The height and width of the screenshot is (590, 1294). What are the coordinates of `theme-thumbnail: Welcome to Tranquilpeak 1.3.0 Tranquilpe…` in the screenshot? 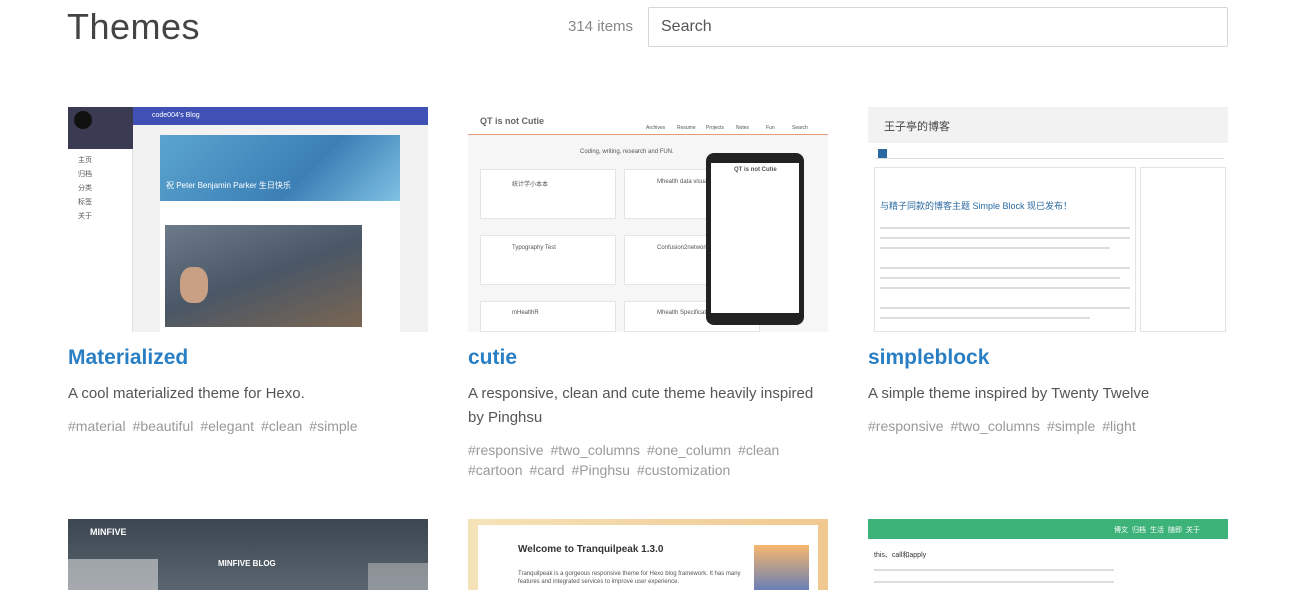 It's located at (648, 554).